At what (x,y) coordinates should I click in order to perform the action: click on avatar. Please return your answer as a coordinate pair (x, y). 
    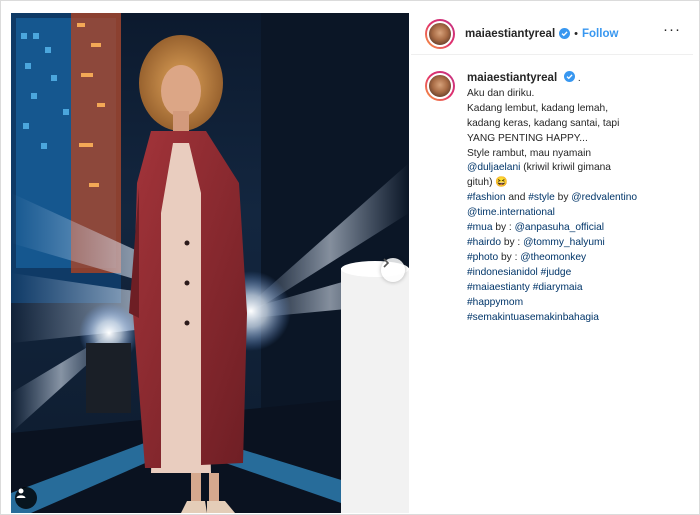
    Looking at the image, I should click on (440, 33).